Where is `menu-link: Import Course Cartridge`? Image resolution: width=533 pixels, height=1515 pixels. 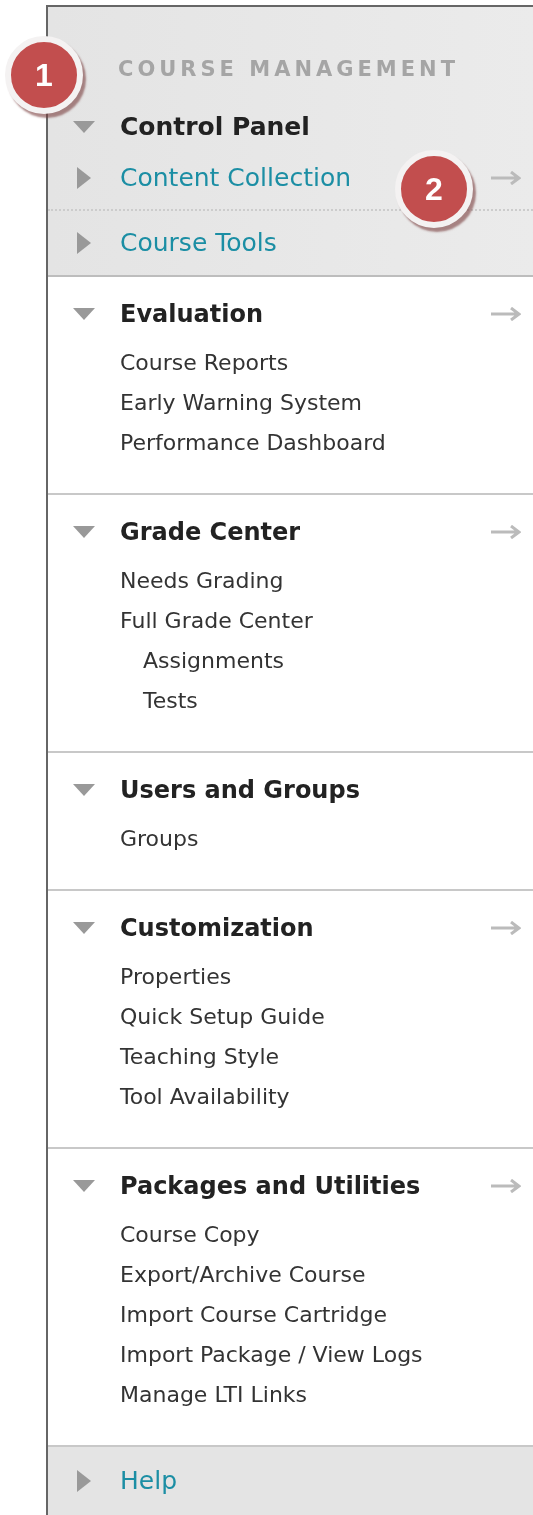
menu-link: Import Course Cartridge is located at coordinates (290, 1315).